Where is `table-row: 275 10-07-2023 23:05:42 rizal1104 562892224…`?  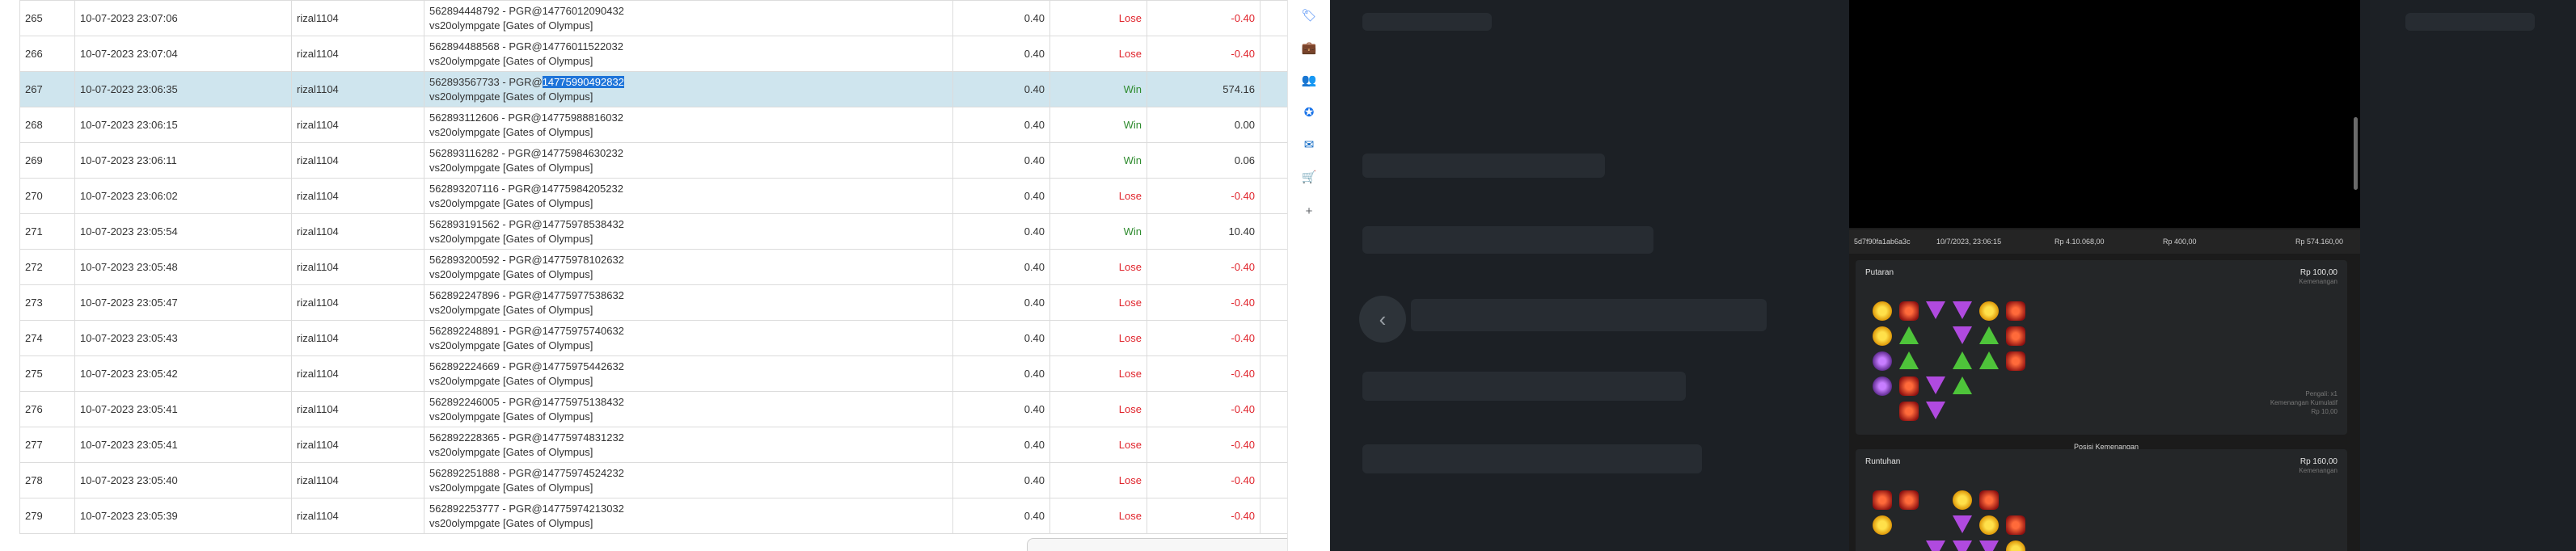
table-row: 275 10-07-2023 23:05:42 rizal1104 562892224… is located at coordinates (653, 373).